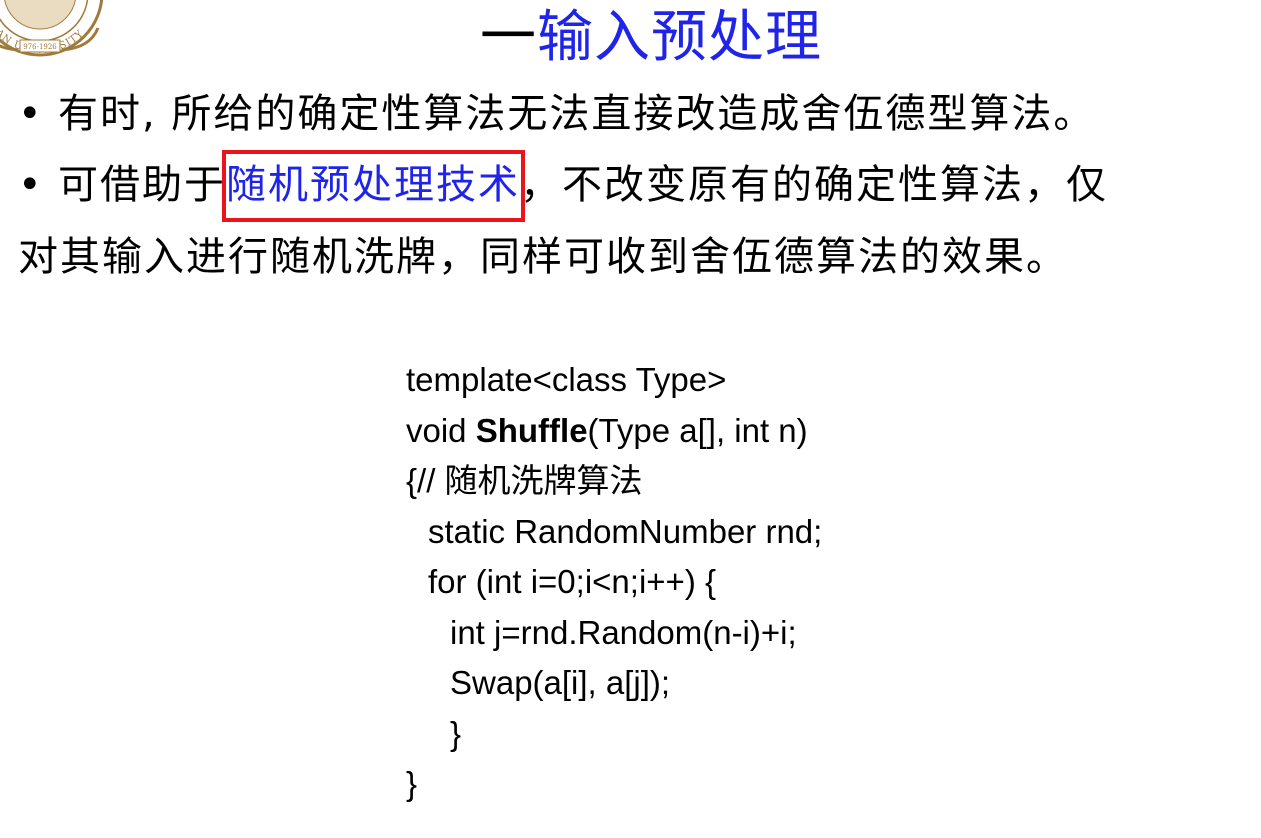 The height and width of the screenshot is (838, 1261). Describe the element at coordinates (572, 581) in the screenshot. I see `code-line: for (int i=0;i<n;i++) {` at that location.